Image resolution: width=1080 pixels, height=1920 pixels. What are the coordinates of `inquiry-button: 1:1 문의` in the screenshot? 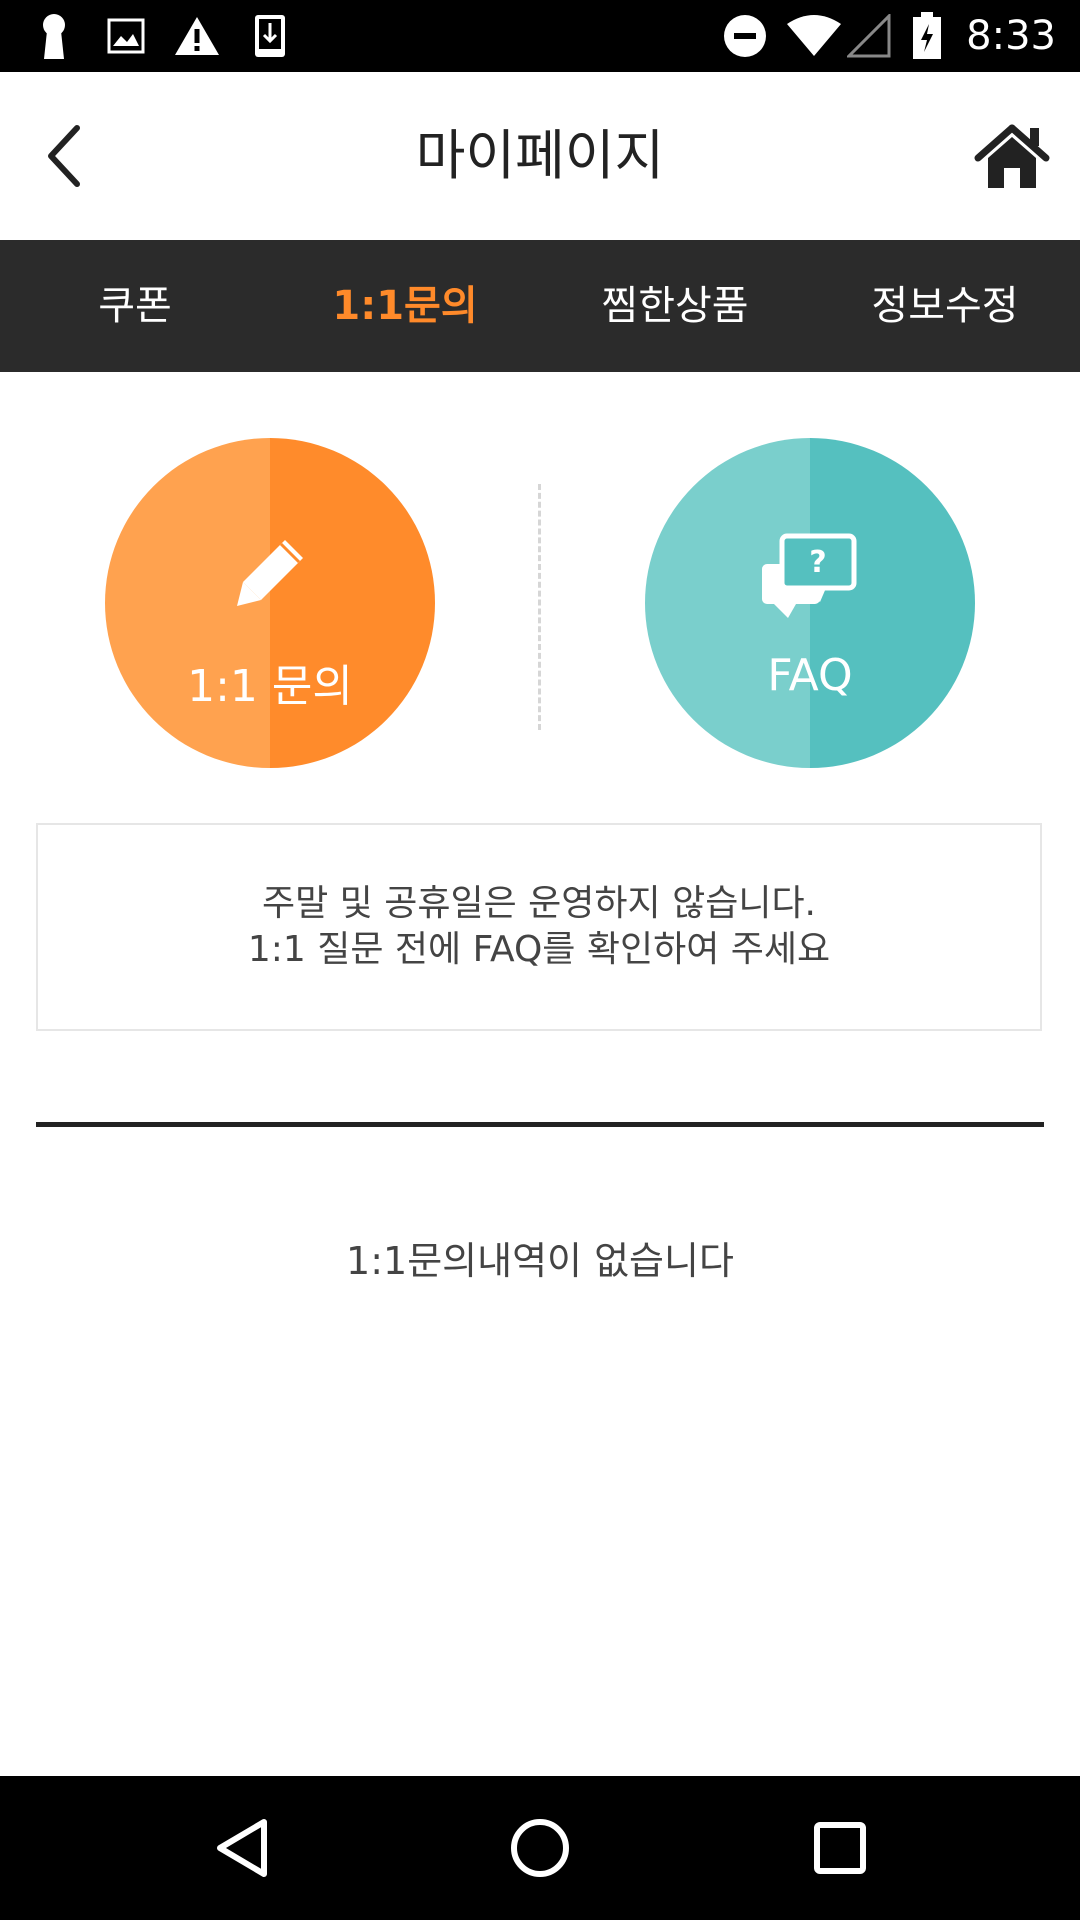 It's located at (270, 603).